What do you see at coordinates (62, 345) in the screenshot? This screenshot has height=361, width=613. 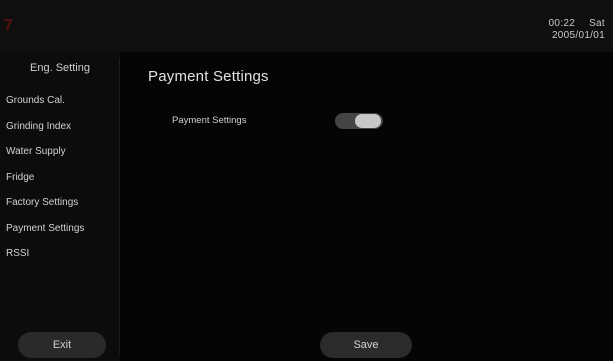 I see `exit-button: Exit` at bounding box center [62, 345].